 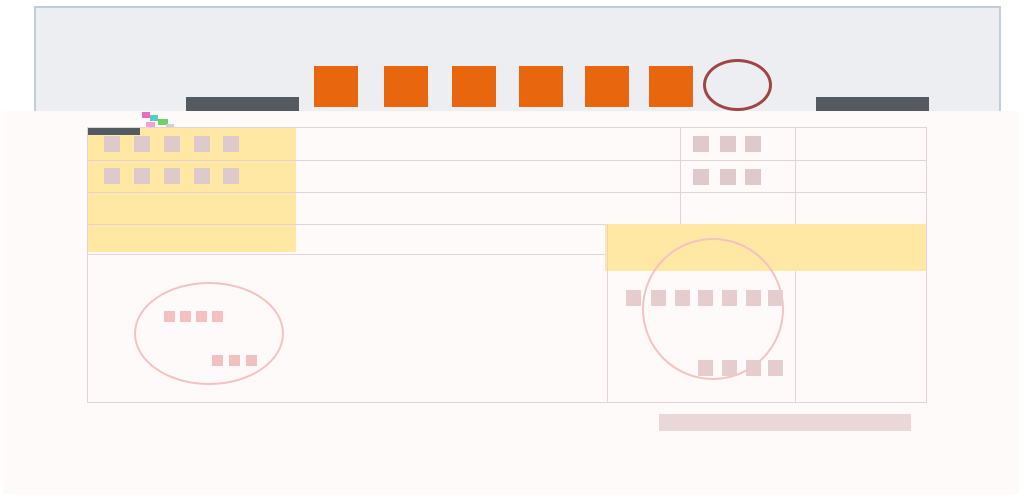 What do you see at coordinates (872, 104) in the screenshot?
I see `header-rule-right` at bounding box center [872, 104].